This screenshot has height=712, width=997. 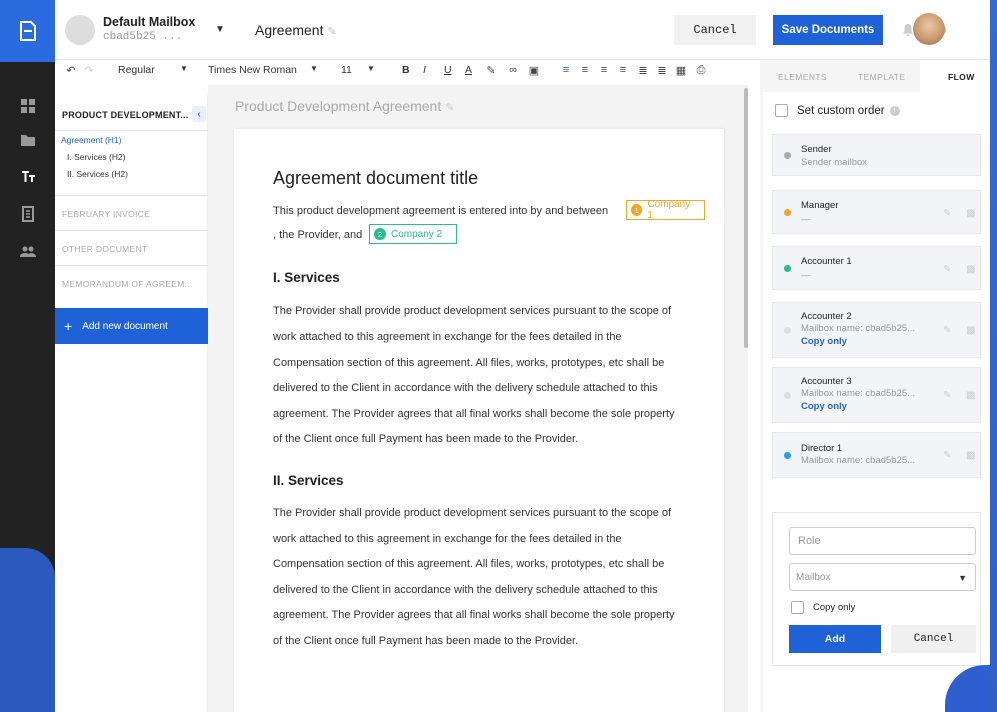 What do you see at coordinates (346, 70) in the screenshot?
I see `size-select: 11` at bounding box center [346, 70].